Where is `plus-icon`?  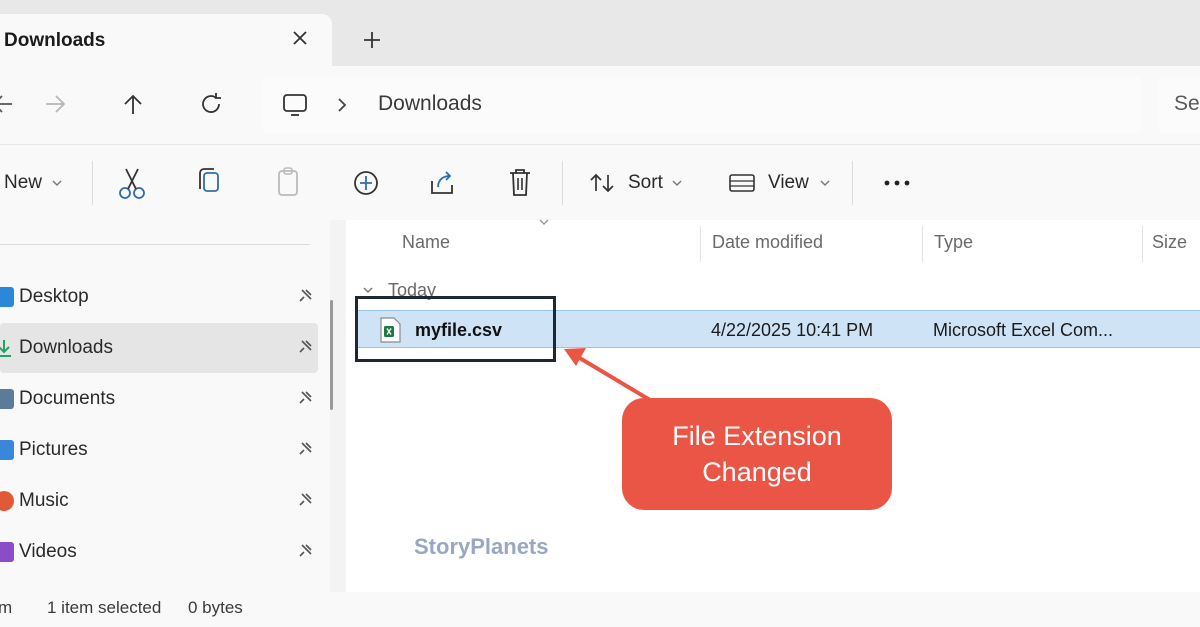
plus-icon is located at coordinates (372, 40).